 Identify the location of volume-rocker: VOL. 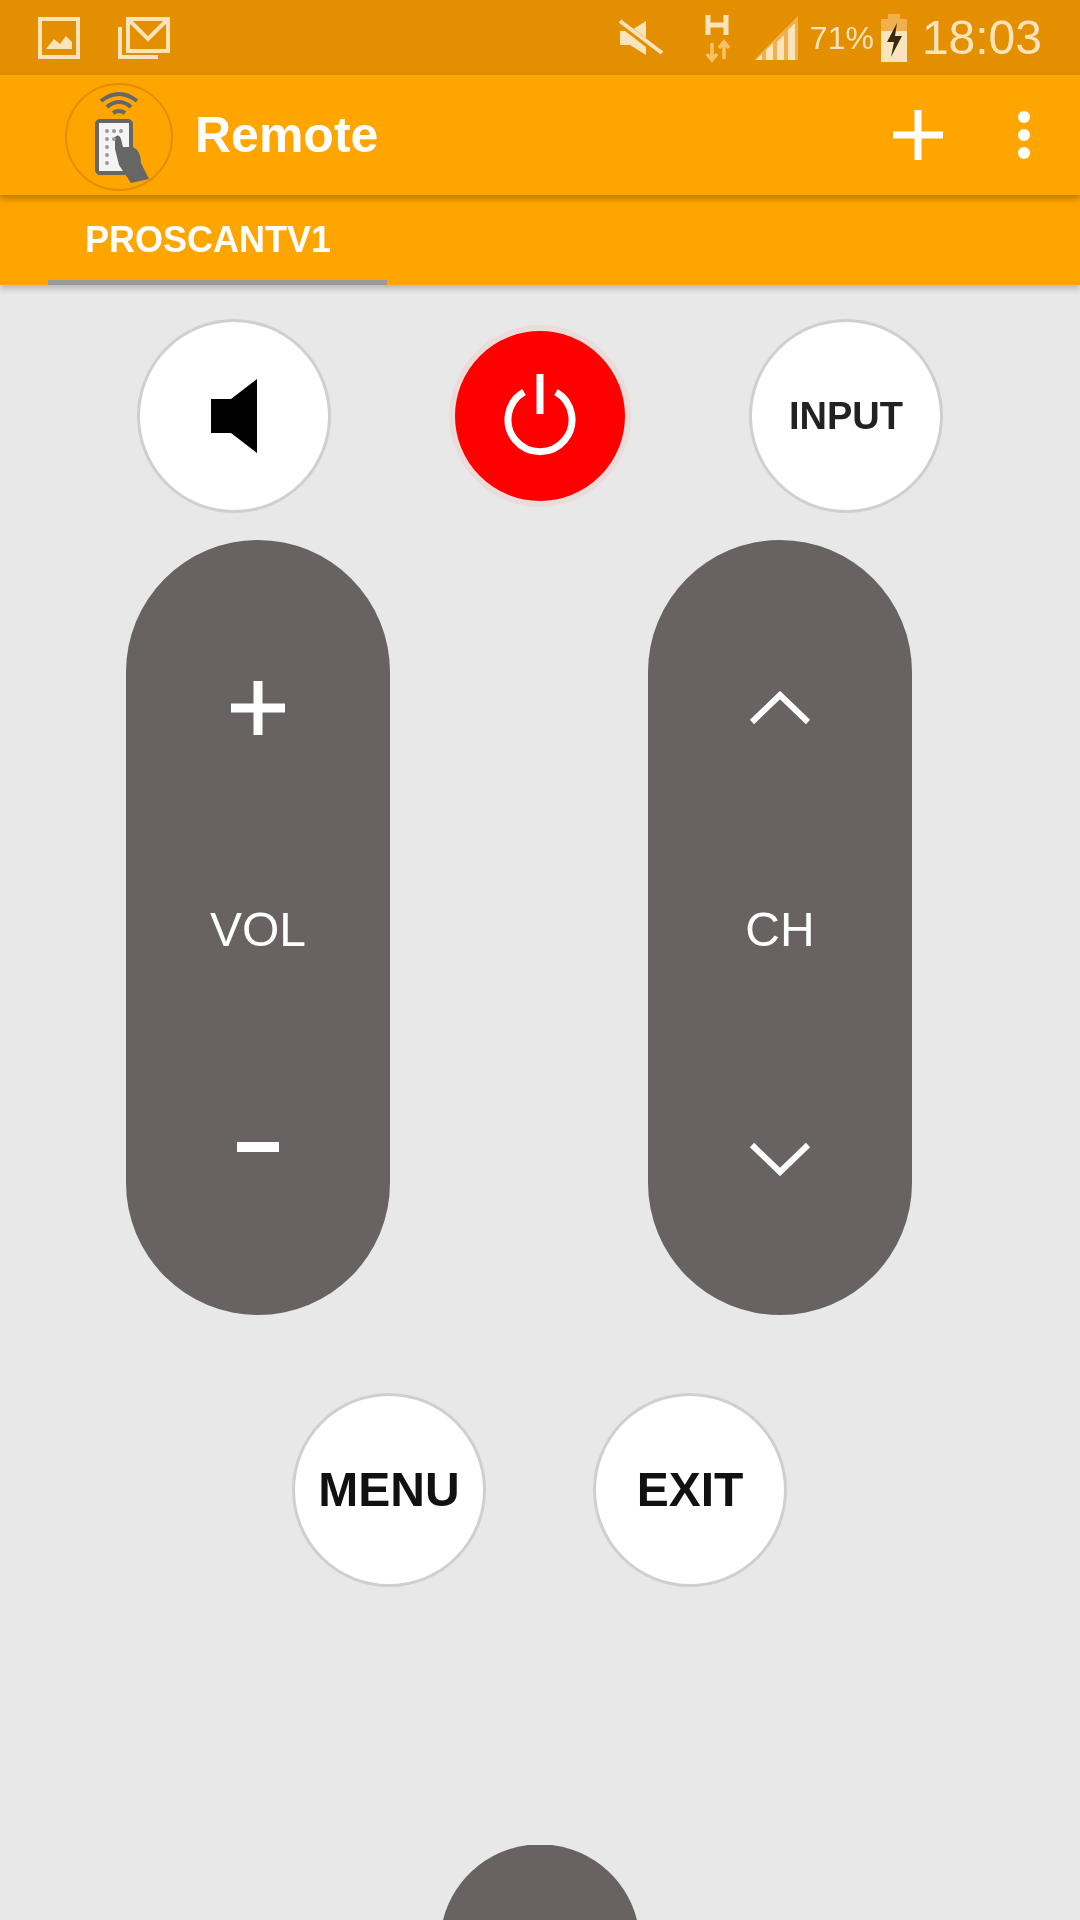
(258, 927).